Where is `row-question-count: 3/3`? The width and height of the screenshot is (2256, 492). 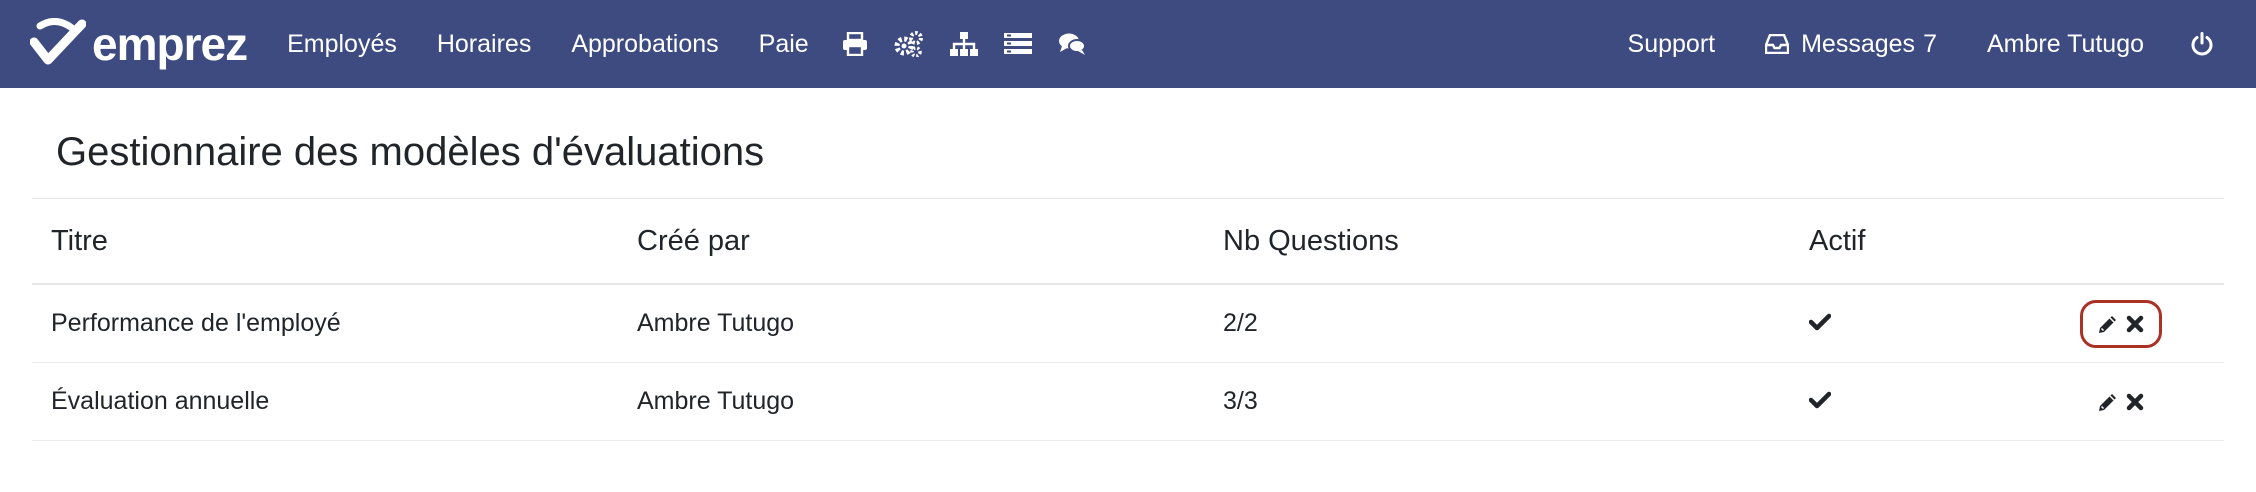 row-question-count: 3/3 is located at coordinates (1497, 401).